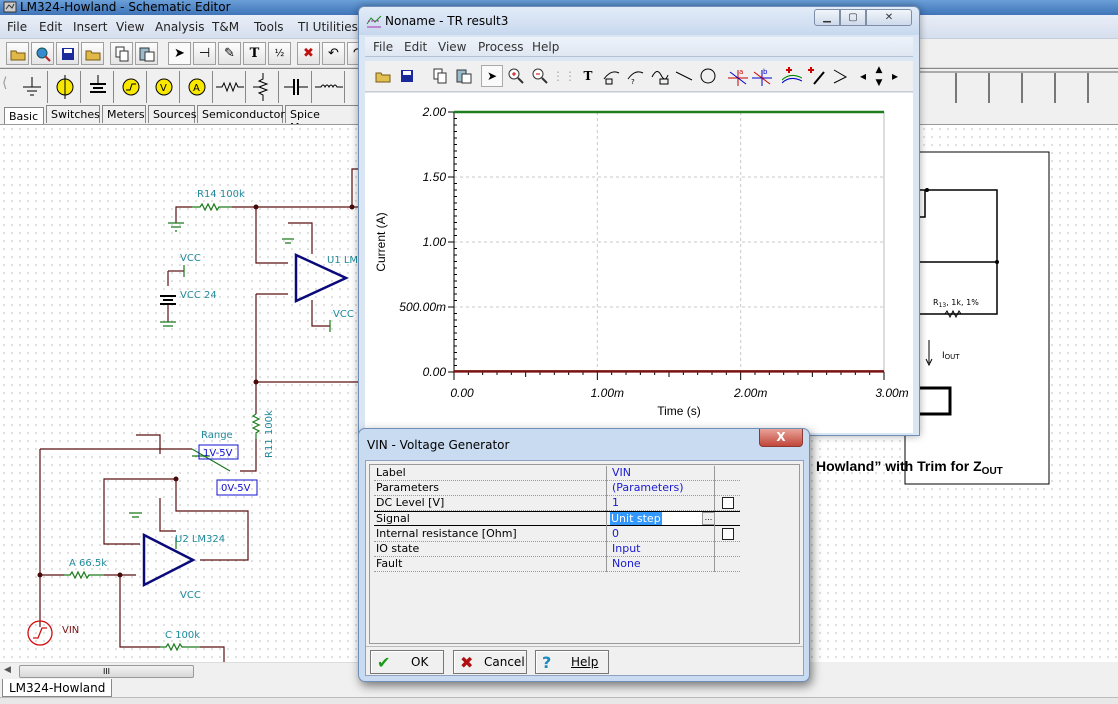 This screenshot has height=704, width=1118. Describe the element at coordinates (230, 87) in the screenshot. I see `resistor-icon` at that location.